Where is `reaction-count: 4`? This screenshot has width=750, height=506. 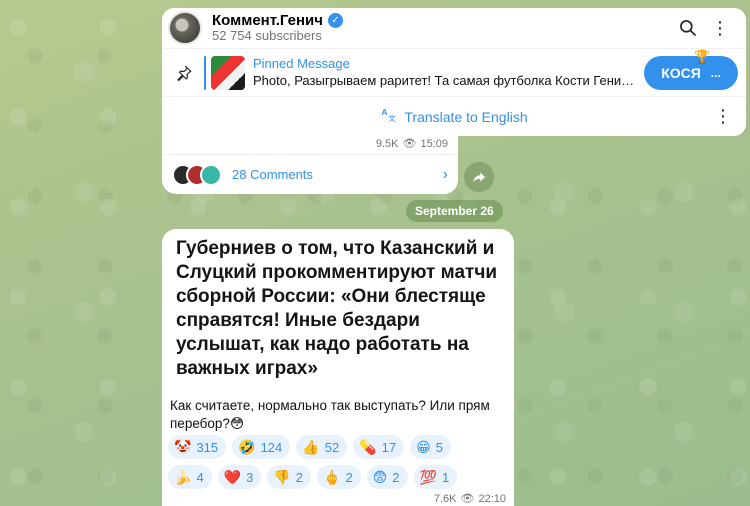 reaction-count: 4 is located at coordinates (200, 477).